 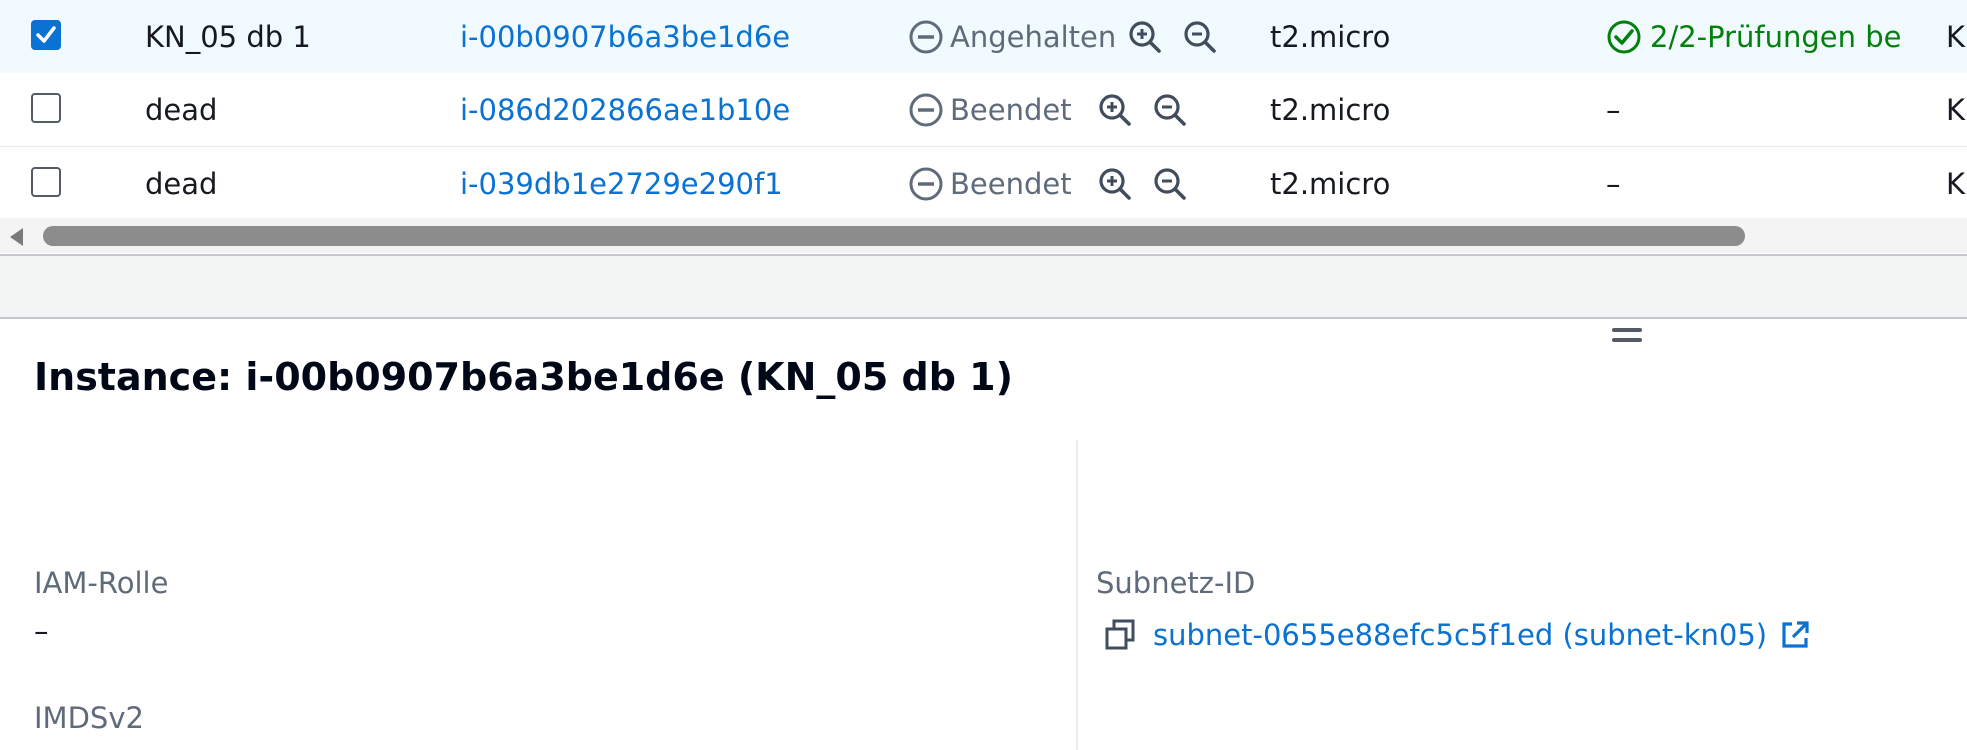 What do you see at coordinates (228, 36) in the screenshot?
I see `instance-name: KN_05 db 1` at bounding box center [228, 36].